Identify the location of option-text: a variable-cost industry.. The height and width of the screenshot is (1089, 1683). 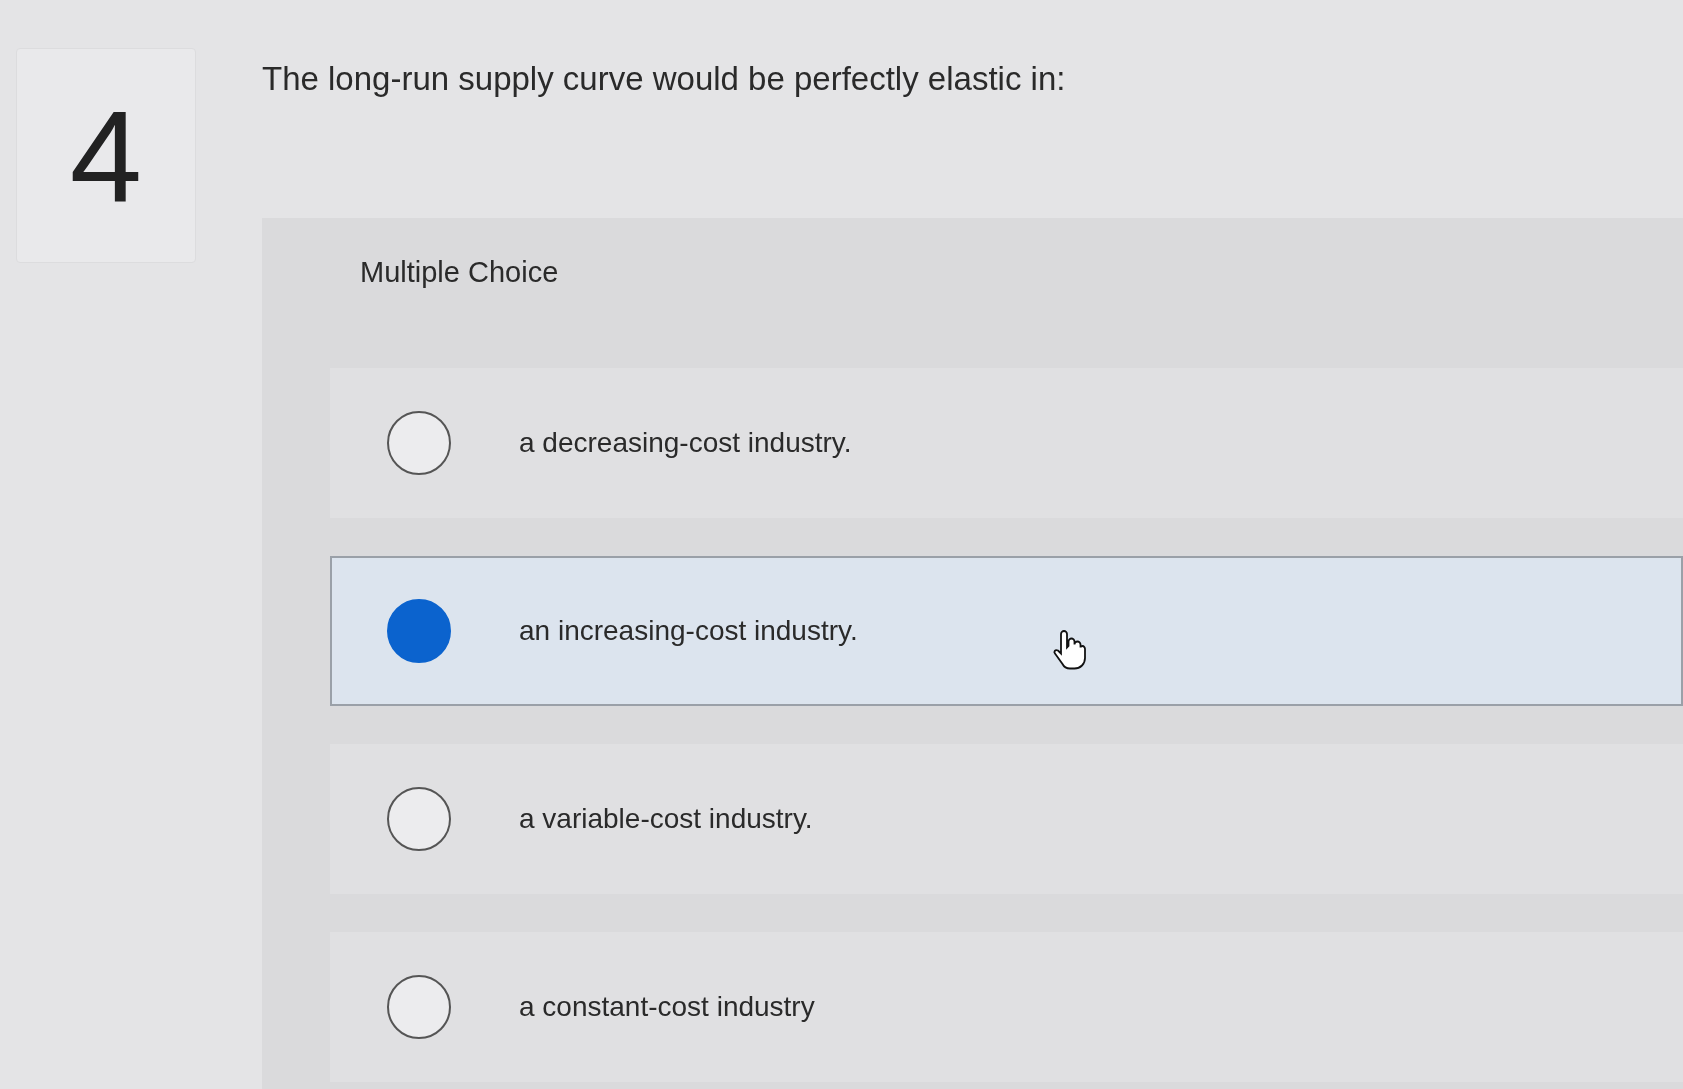
(666, 819).